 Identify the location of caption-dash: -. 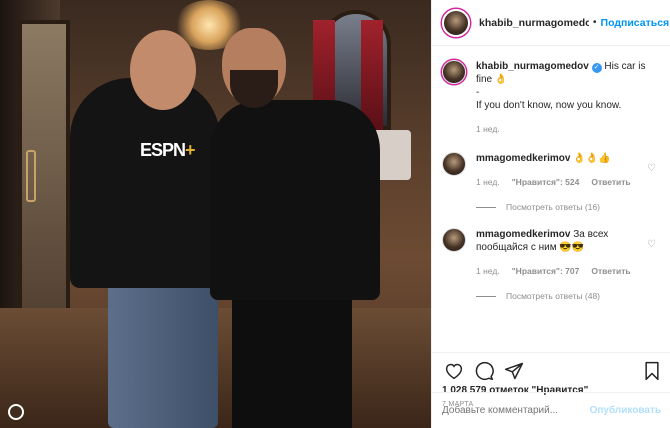
(478, 92).